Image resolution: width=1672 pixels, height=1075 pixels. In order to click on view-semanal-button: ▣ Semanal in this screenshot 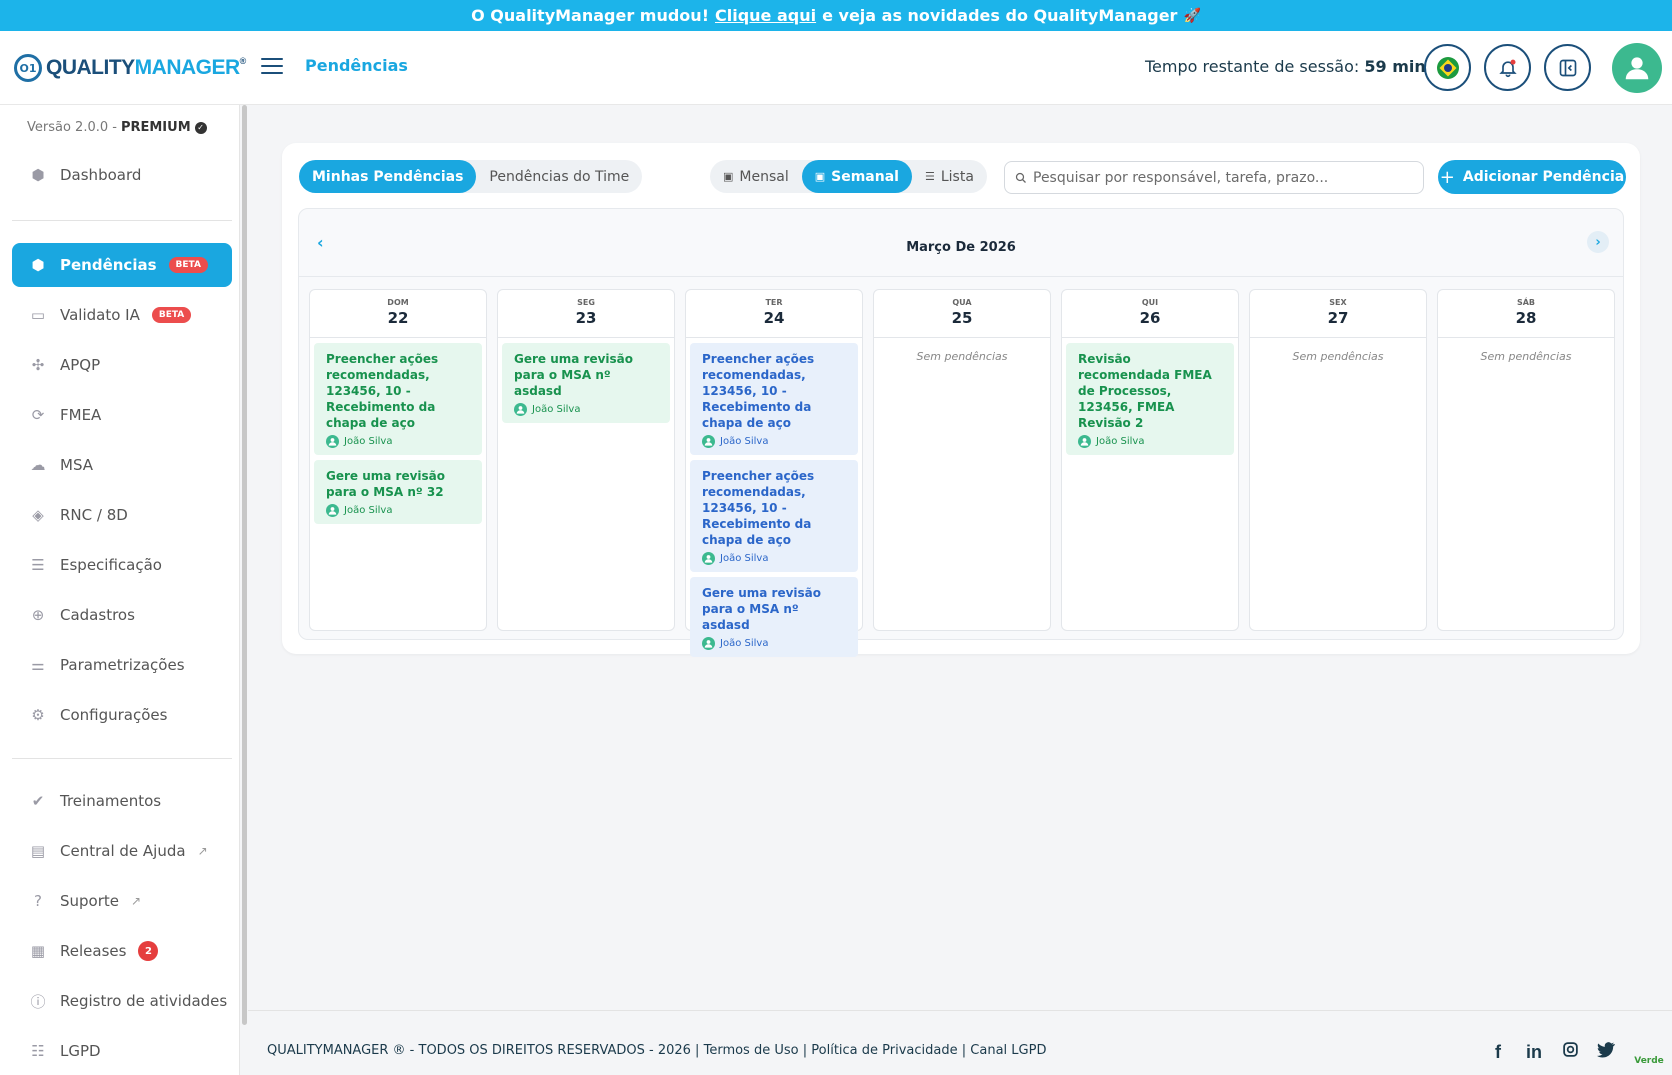, I will do `click(856, 176)`.